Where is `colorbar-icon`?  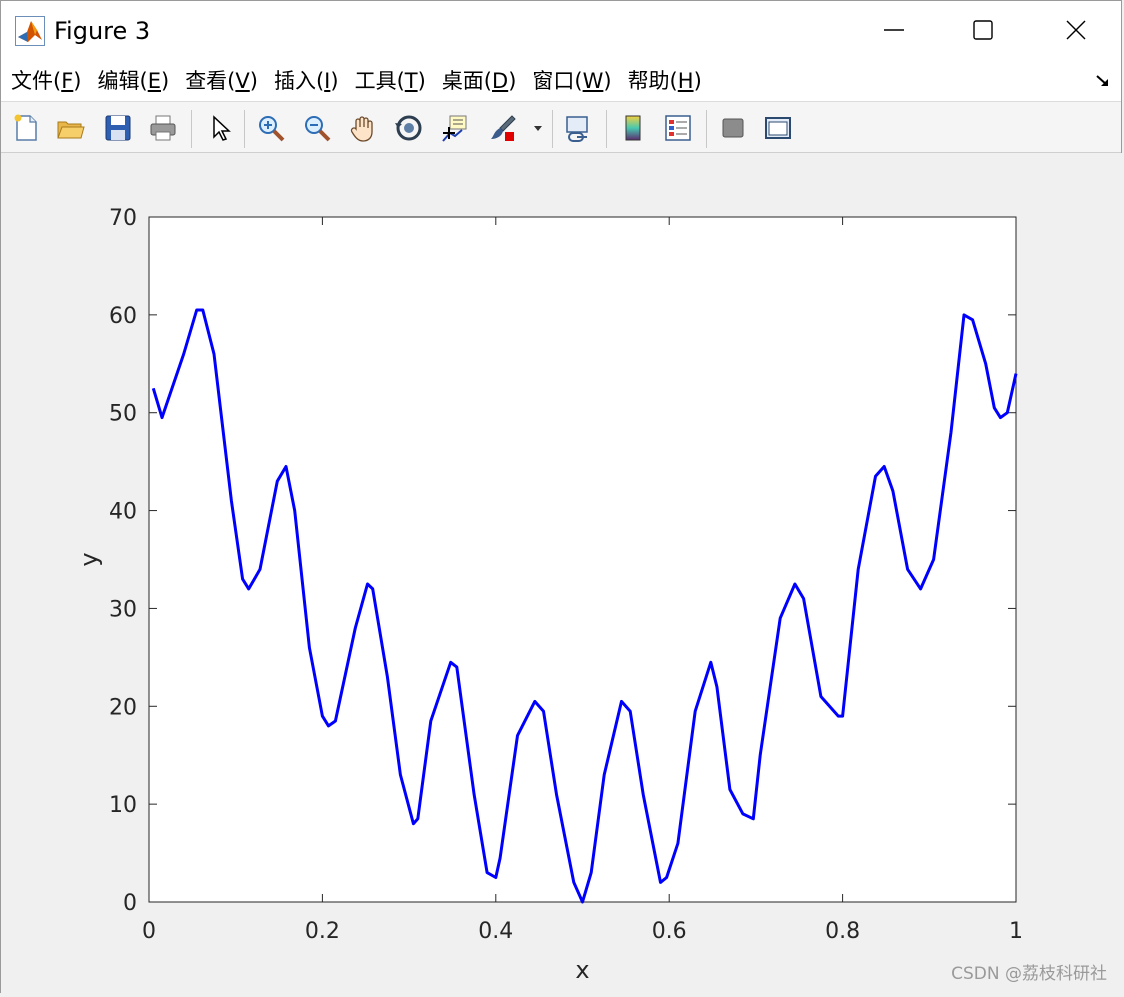
colorbar-icon is located at coordinates (633, 128).